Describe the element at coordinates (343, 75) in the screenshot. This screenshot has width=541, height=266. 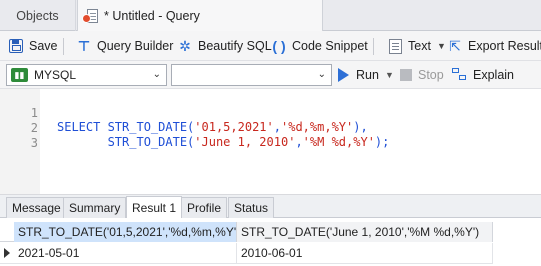
I see `play-icon` at that location.